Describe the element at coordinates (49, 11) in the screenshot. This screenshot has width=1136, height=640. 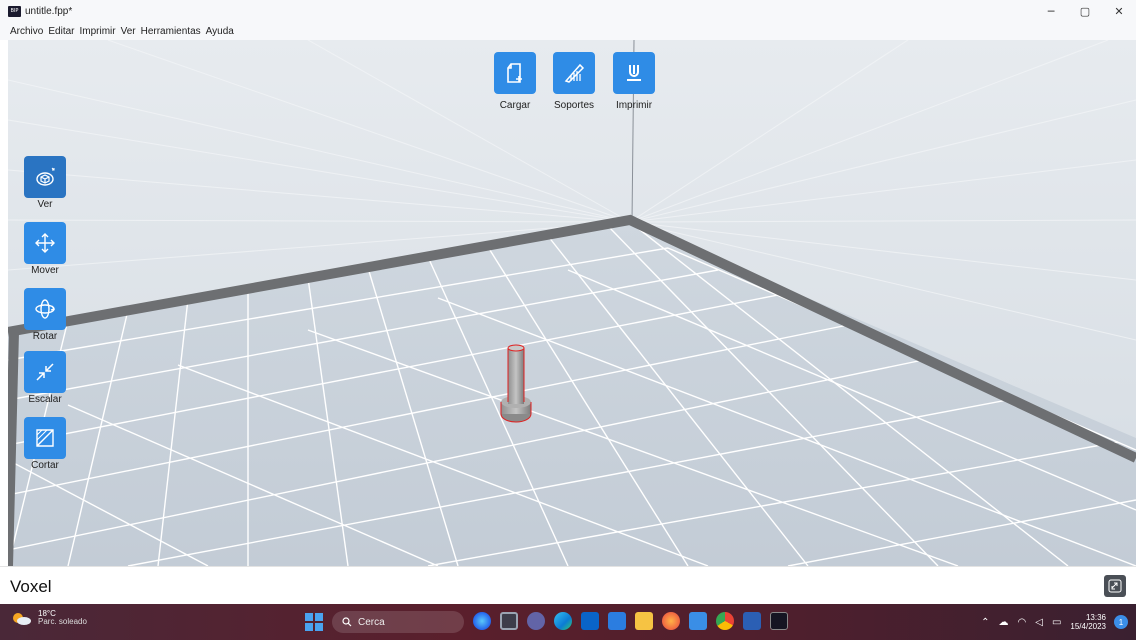
I see `window-title: untitle.fpp*` at that location.